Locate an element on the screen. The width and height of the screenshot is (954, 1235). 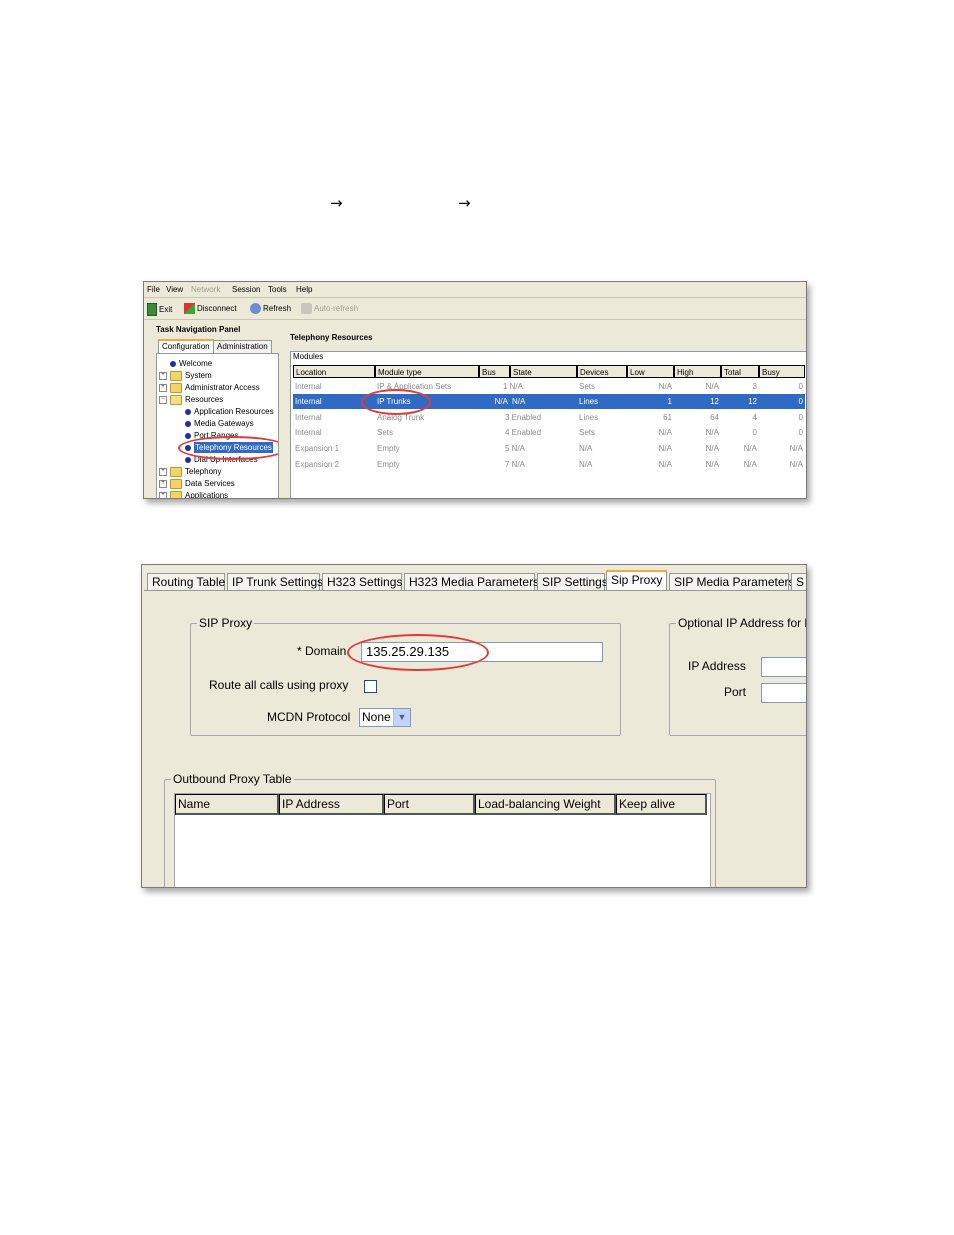
refresh-label: Refresh is located at coordinates (277, 308).